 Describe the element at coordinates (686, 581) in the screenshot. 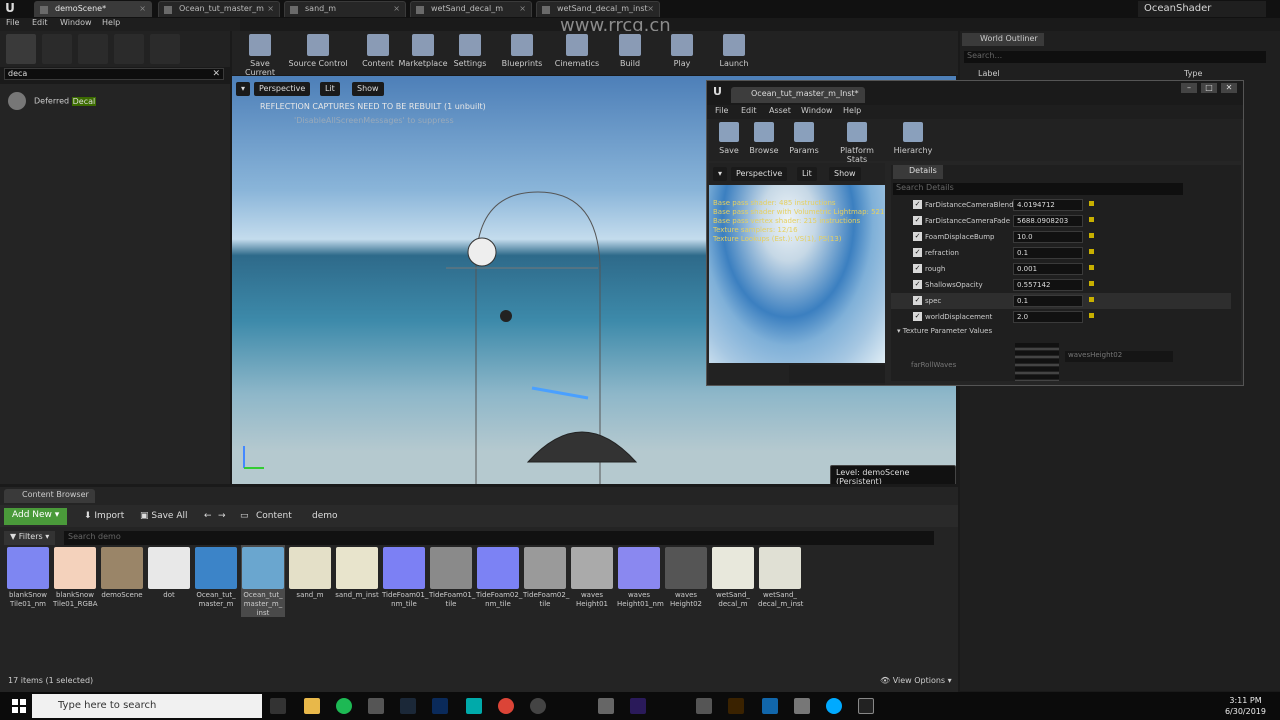

I see `asset-tile: waves Height02` at that location.